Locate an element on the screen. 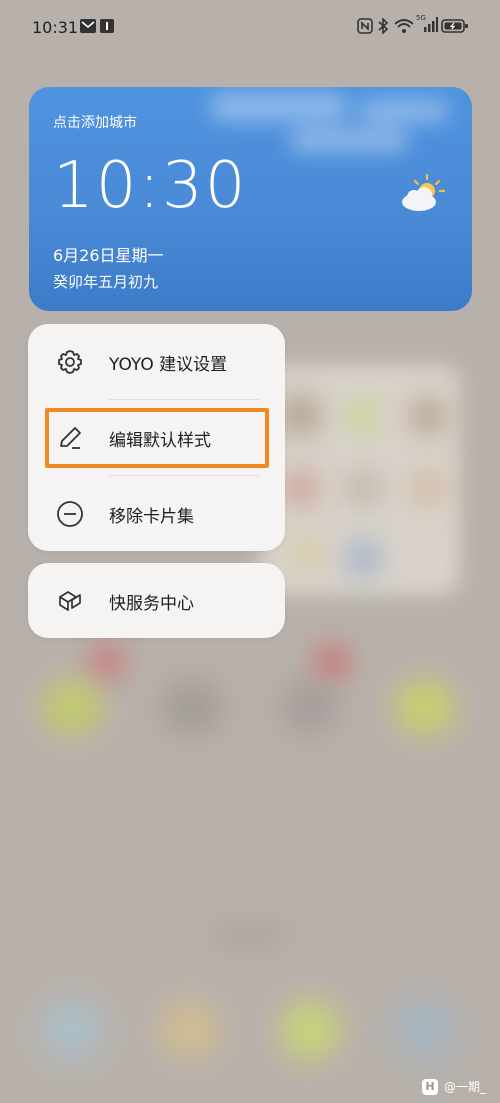 The image size is (500, 1103). highlight-box is located at coordinates (157, 438).